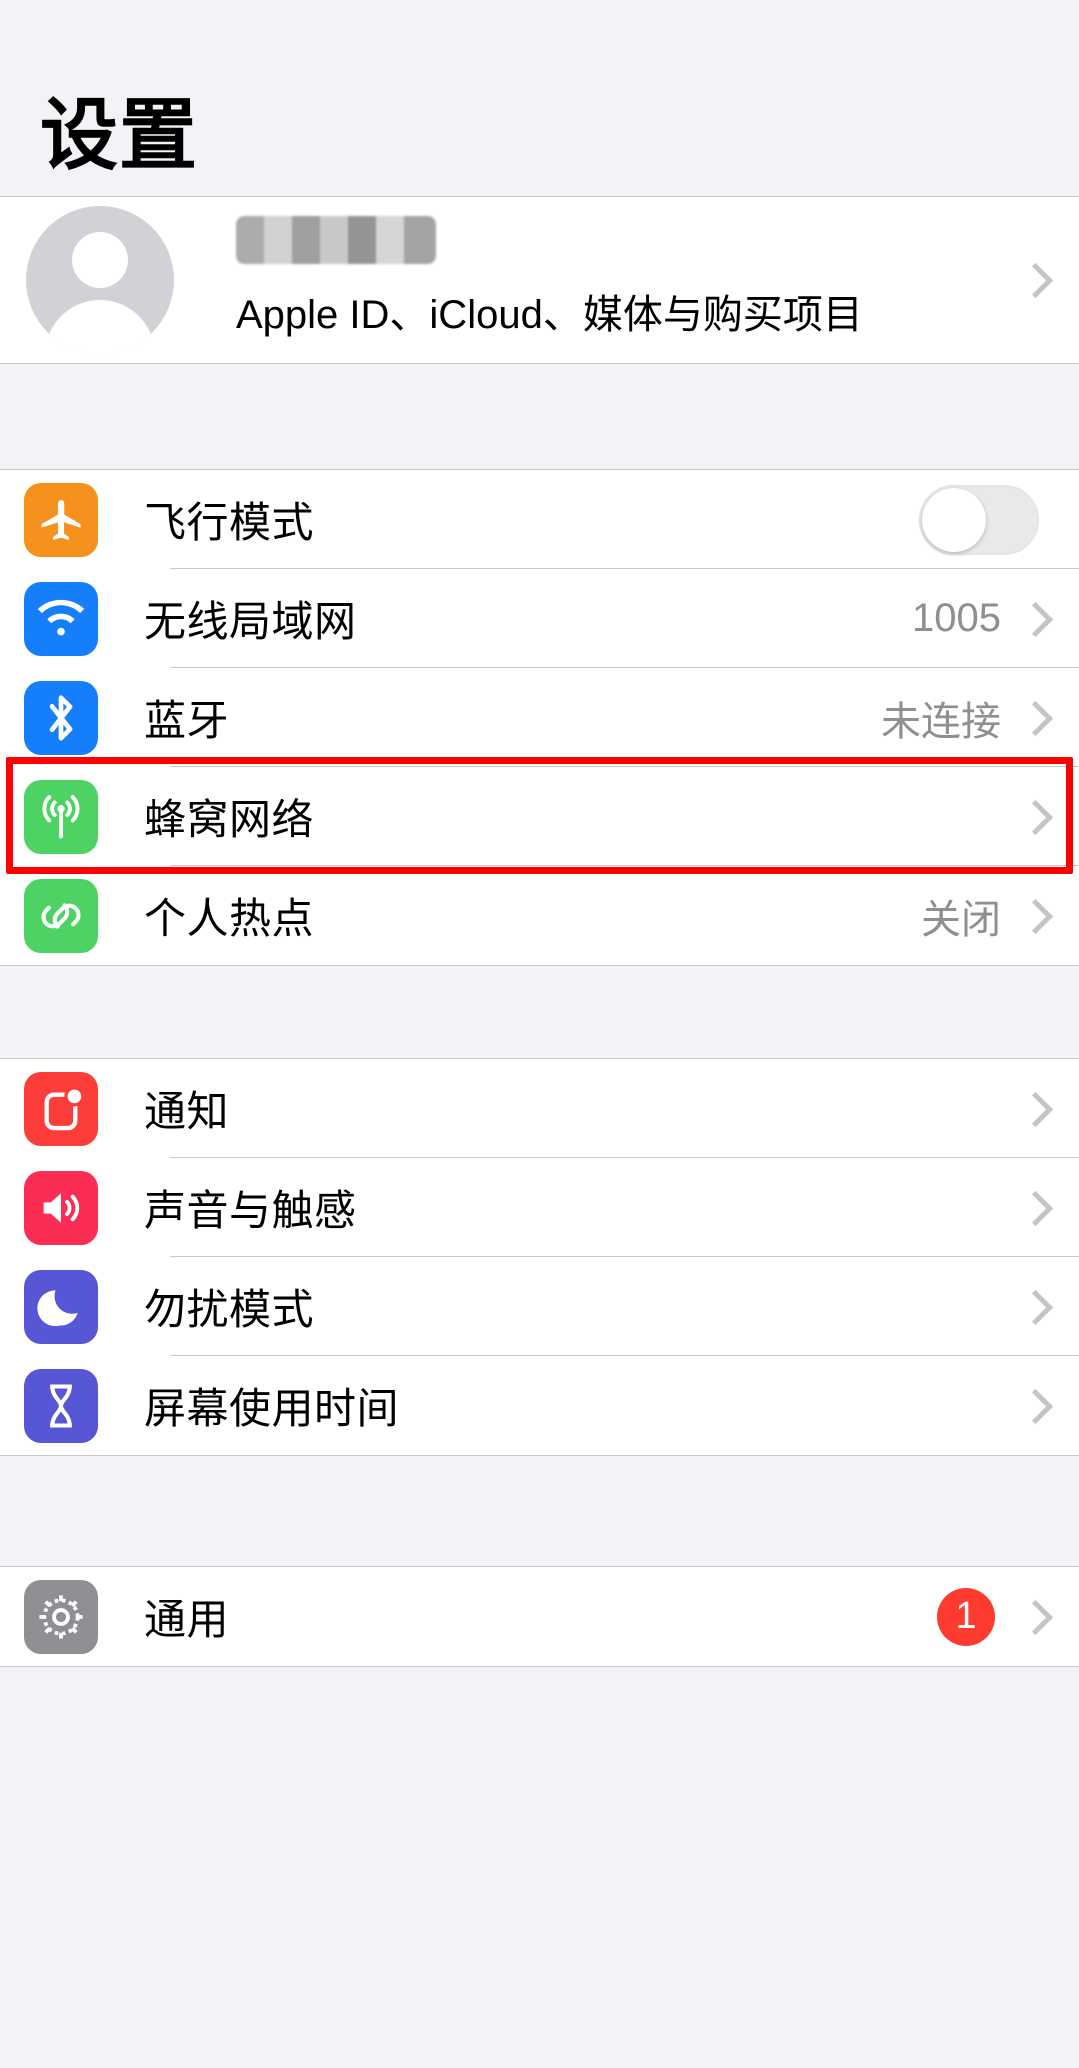  Describe the element at coordinates (250, 1210) in the screenshot. I see `settings-row-label: 声音与触感` at that location.